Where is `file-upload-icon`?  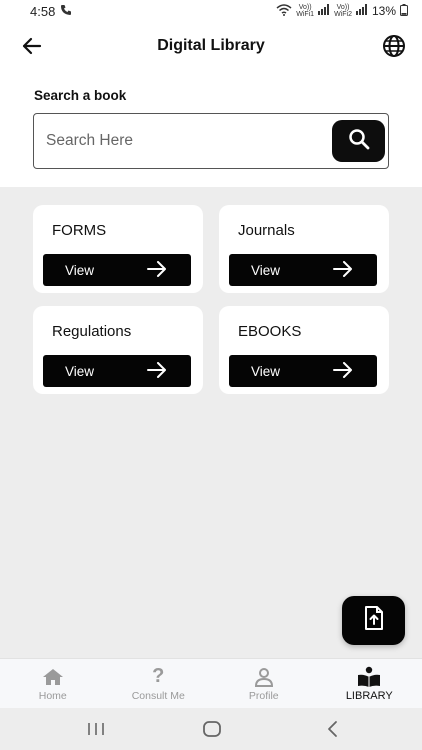 file-upload-icon is located at coordinates (374, 620).